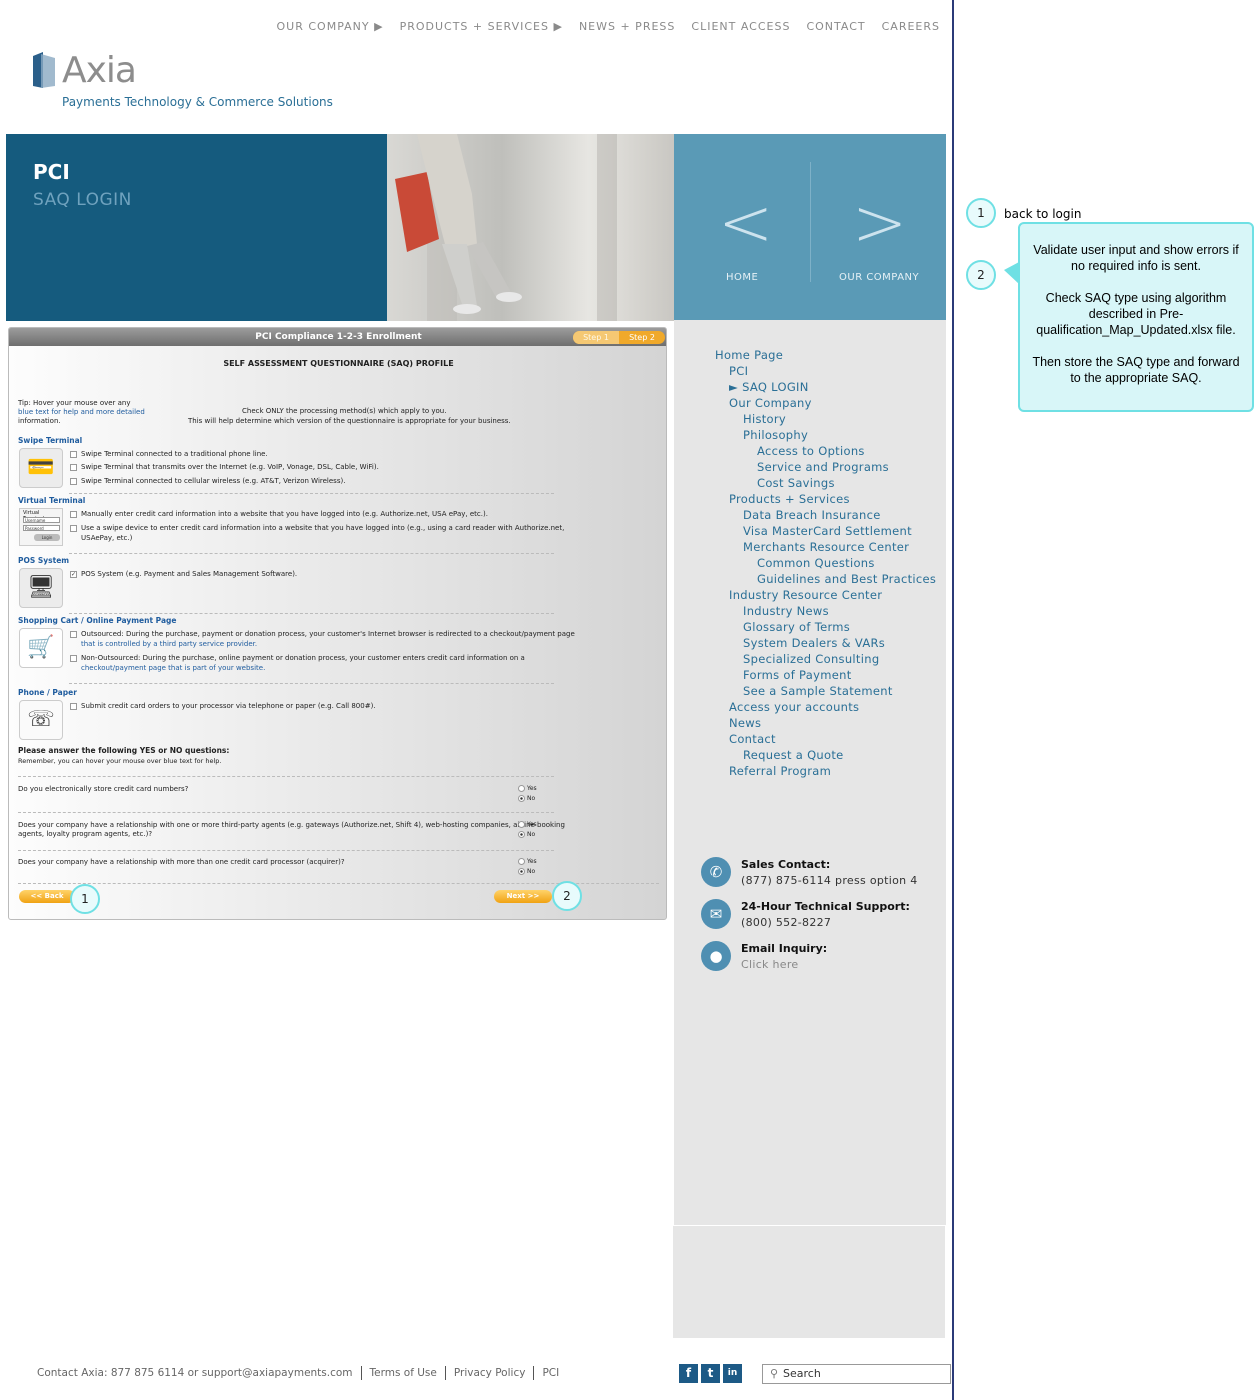 This screenshot has width=1260, height=1400. What do you see at coordinates (51, 172) in the screenshot?
I see `page-title: PCI` at bounding box center [51, 172].